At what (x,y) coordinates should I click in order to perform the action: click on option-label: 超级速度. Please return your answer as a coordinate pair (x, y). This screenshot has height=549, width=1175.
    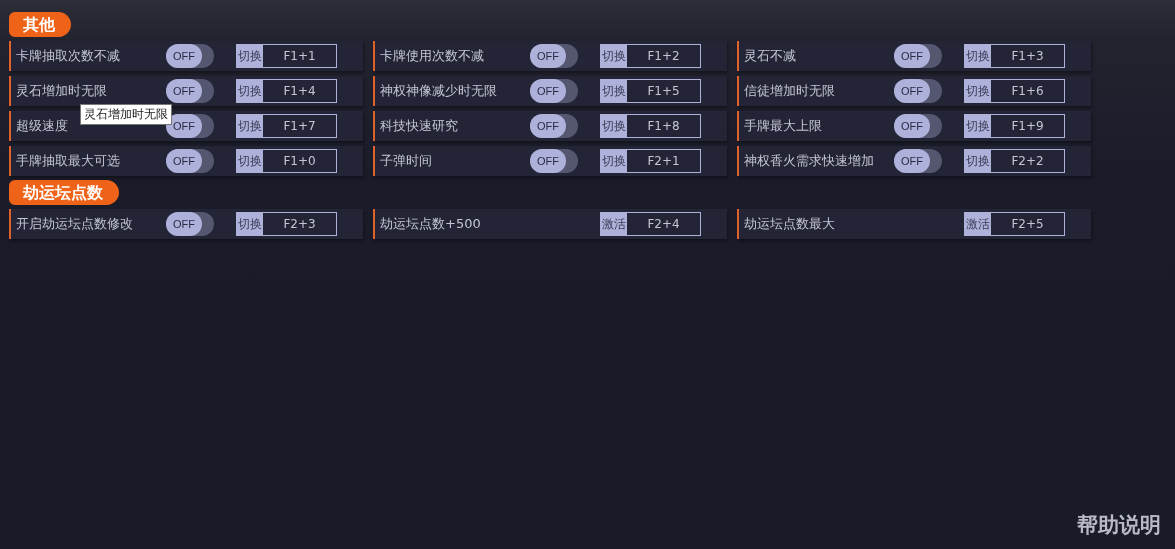
    Looking at the image, I should click on (42, 126).